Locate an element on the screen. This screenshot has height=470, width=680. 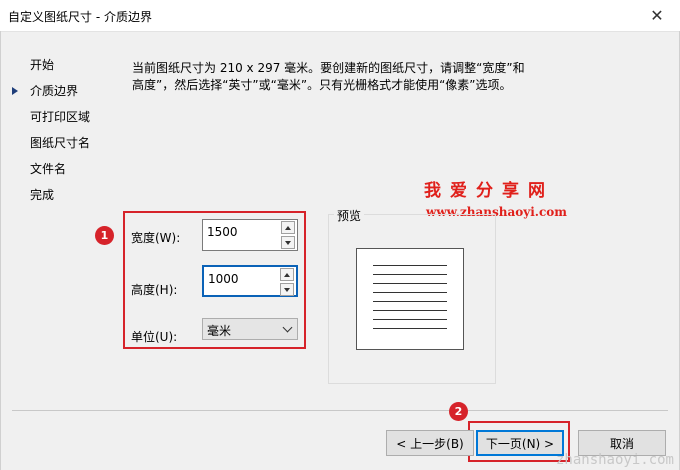
width-spin-buttons is located at coordinates (288, 235).